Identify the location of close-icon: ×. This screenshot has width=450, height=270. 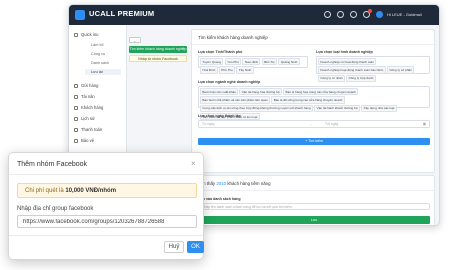
(193, 163).